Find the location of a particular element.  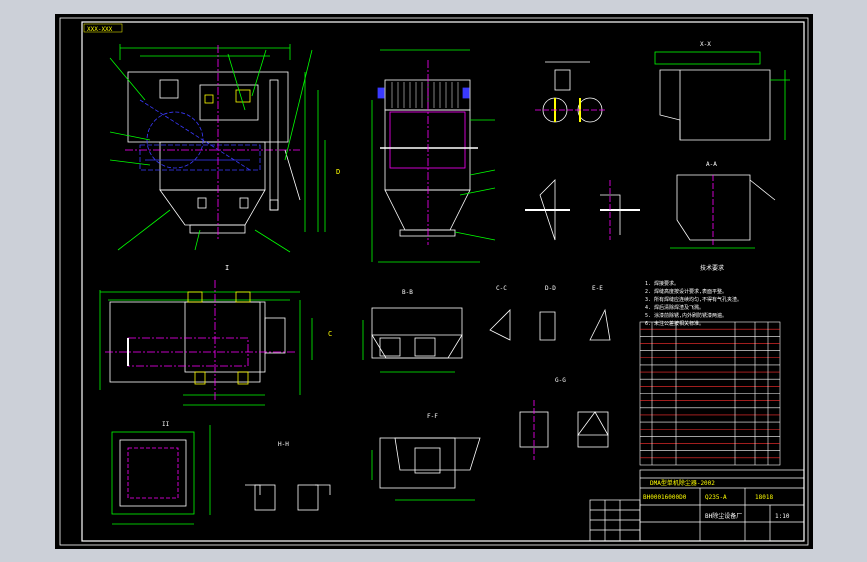

label-section-c: C-C is located at coordinates (501, 288).